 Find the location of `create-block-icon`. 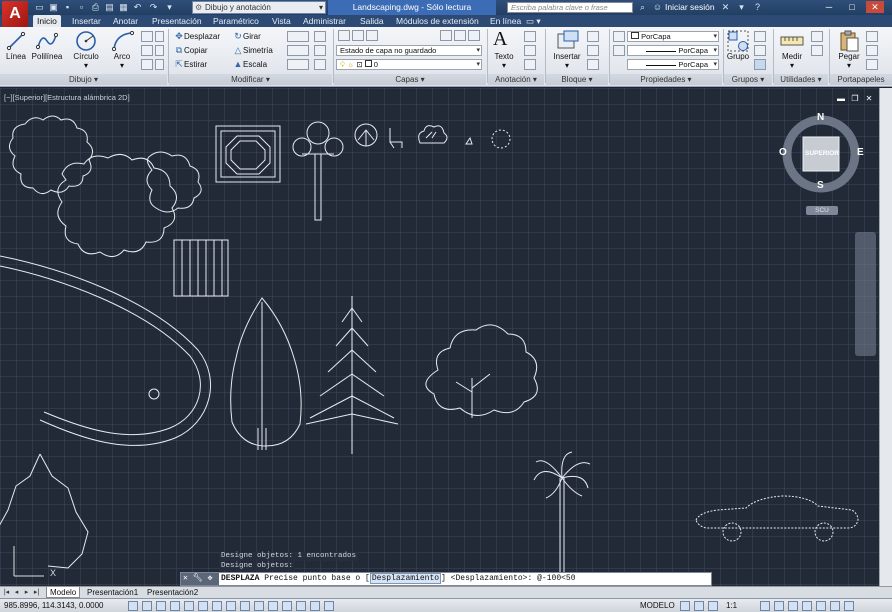

create-block-icon is located at coordinates (593, 36).